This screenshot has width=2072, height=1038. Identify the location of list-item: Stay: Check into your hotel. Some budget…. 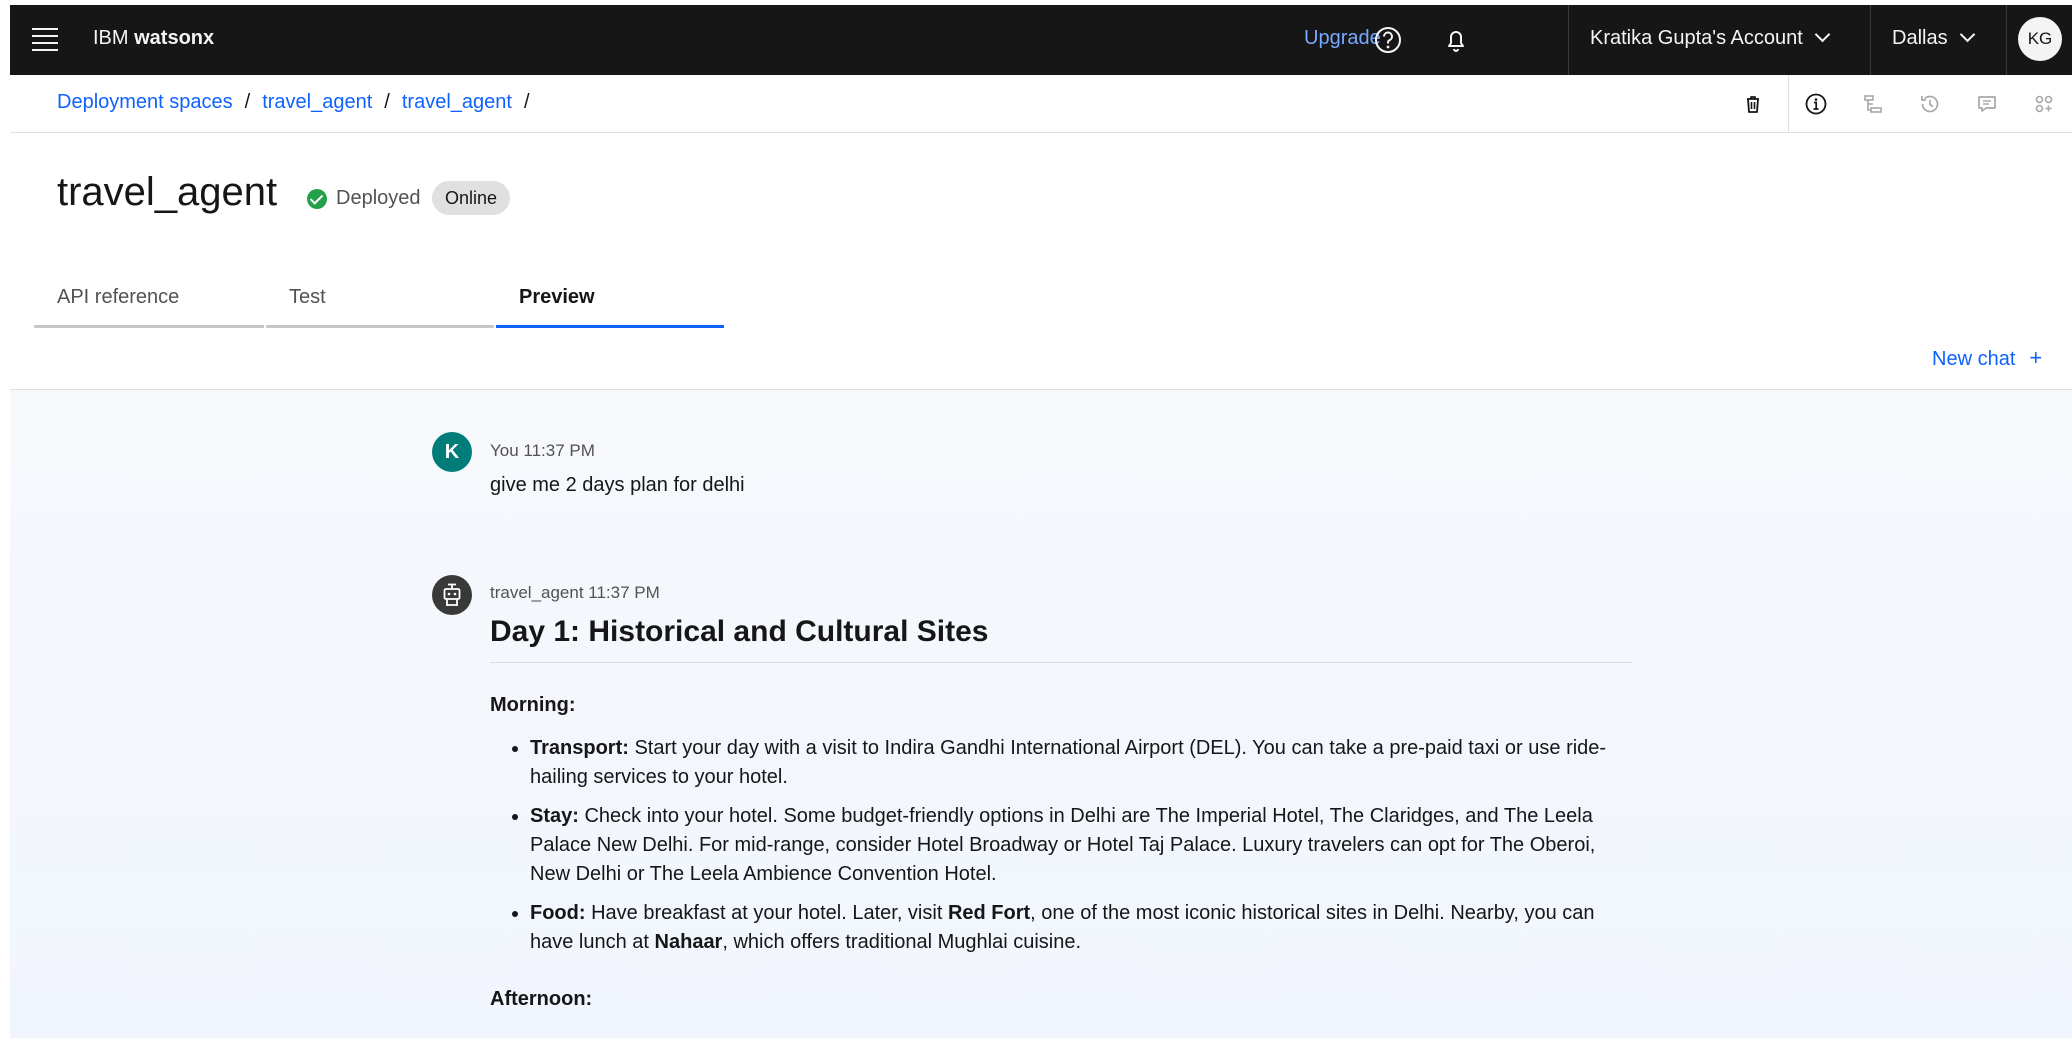
(1081, 845).